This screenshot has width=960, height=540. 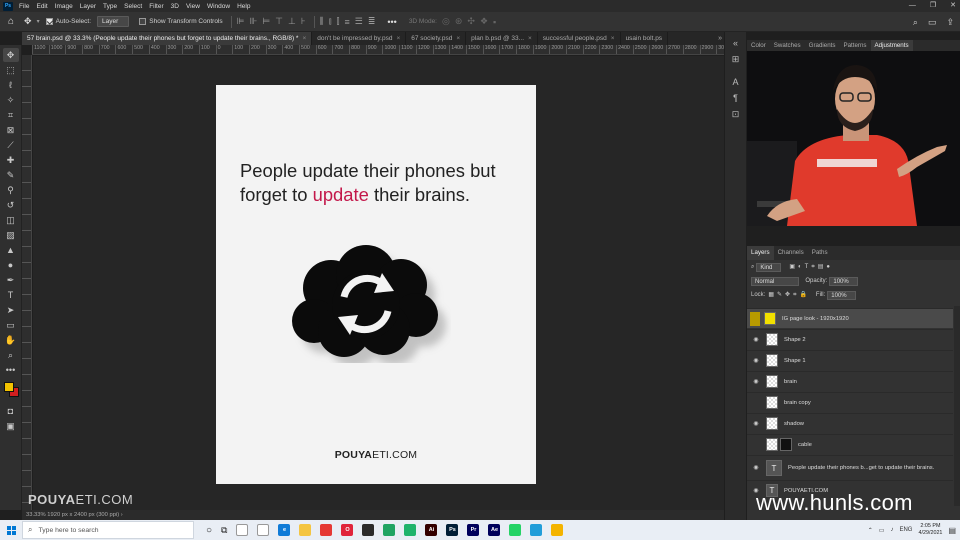 What do you see at coordinates (882, 530) in the screenshot?
I see `network-icon: ▭` at bounding box center [882, 530].